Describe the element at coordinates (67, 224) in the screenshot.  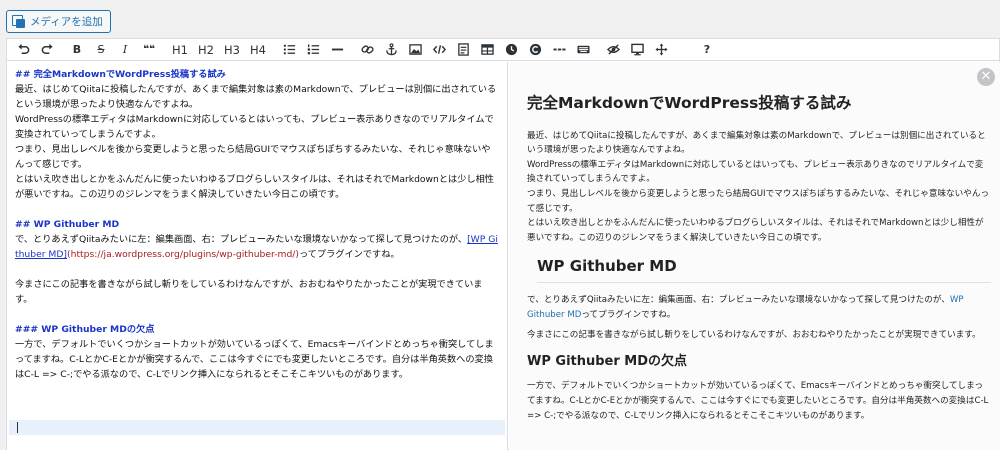
I see `md-heading-line: ## WP Githuber MD` at that location.